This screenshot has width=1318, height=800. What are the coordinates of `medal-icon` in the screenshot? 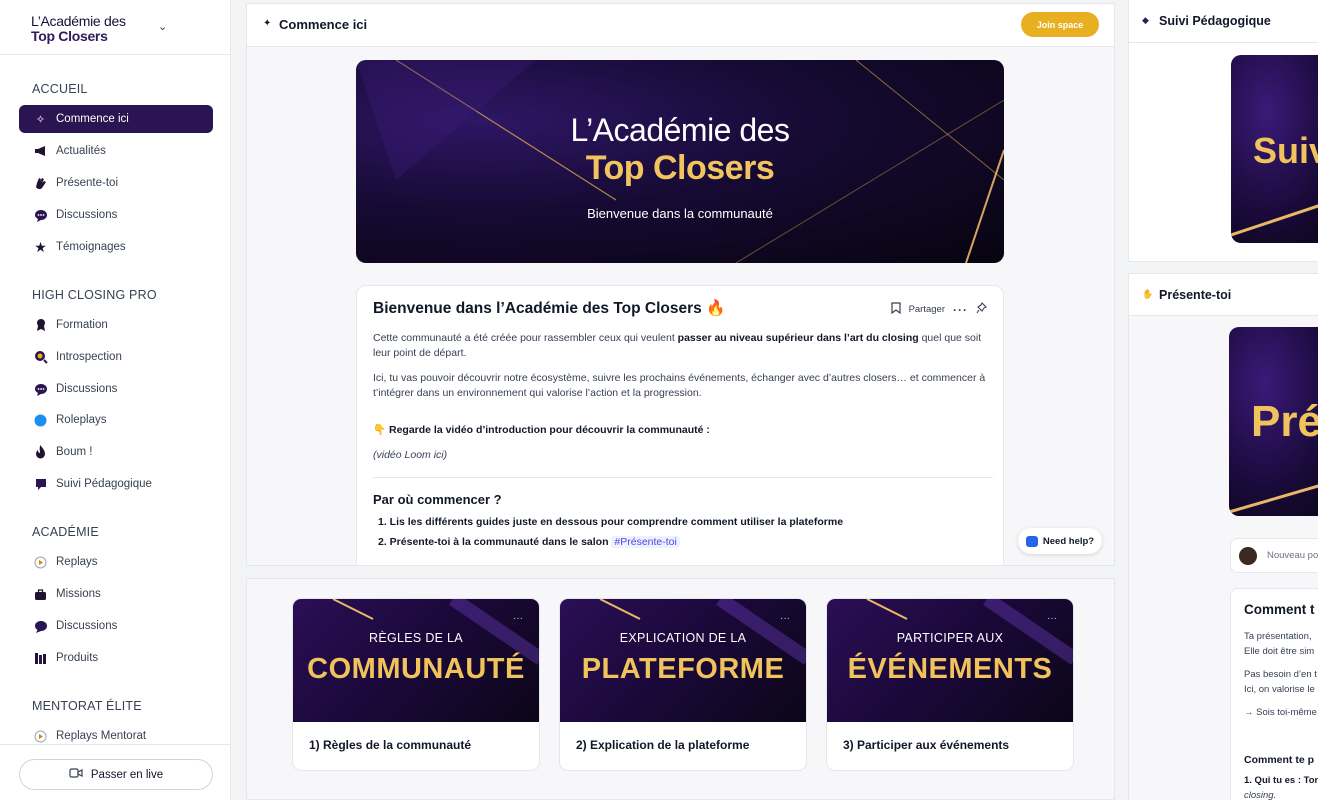 It's located at (40, 325).